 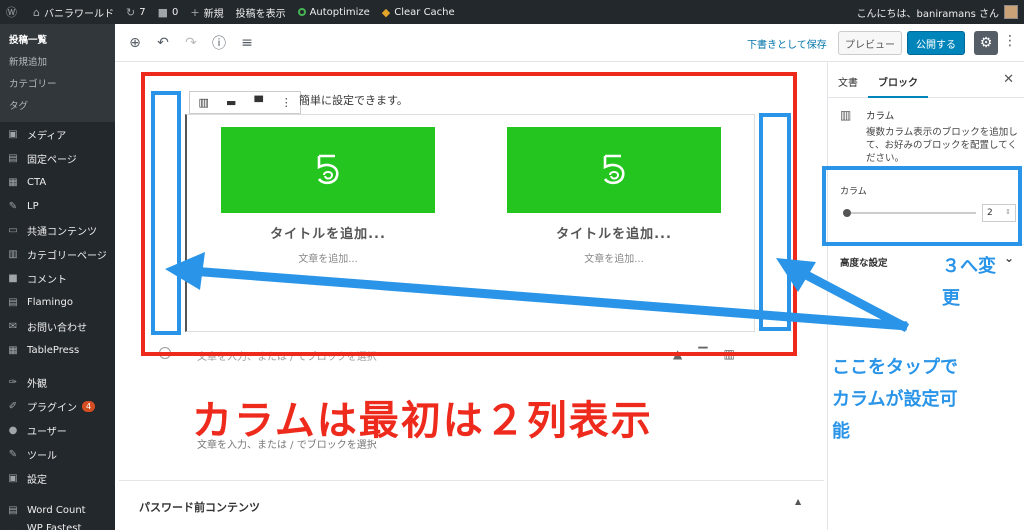 What do you see at coordinates (185, 271) in the screenshot?
I see `arrow-left-head` at bounding box center [185, 271].